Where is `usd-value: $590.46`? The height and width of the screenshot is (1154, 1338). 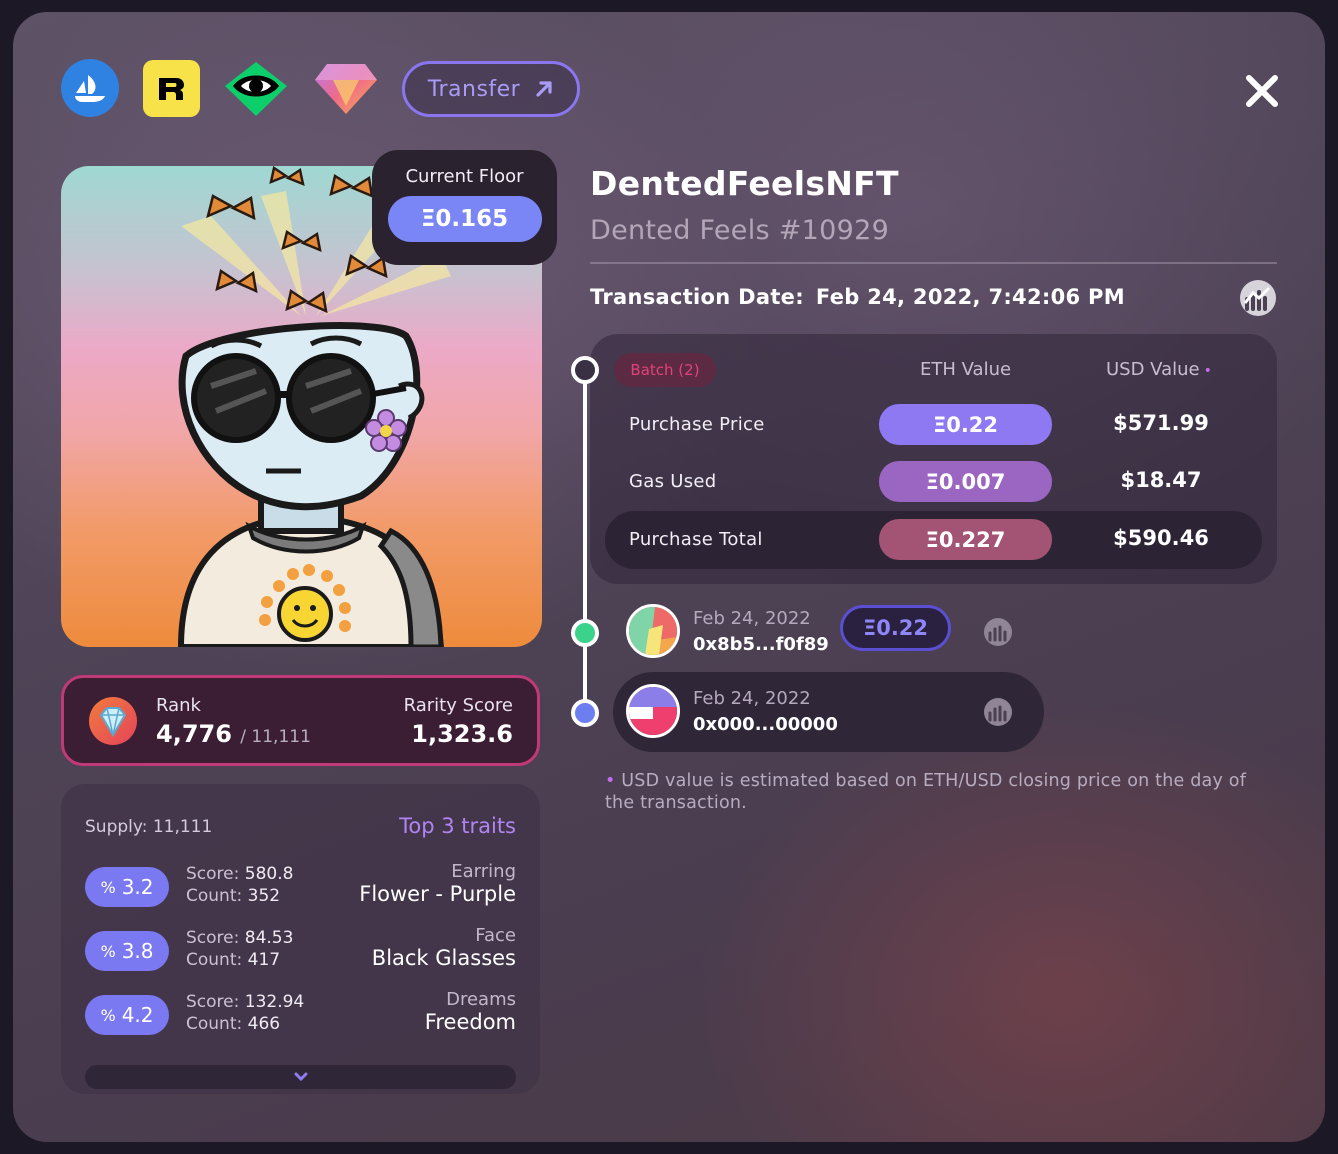 usd-value: $590.46 is located at coordinates (1161, 538).